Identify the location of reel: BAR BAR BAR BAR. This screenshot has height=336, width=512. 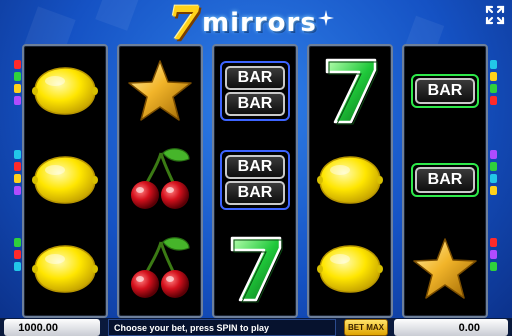
(255, 181).